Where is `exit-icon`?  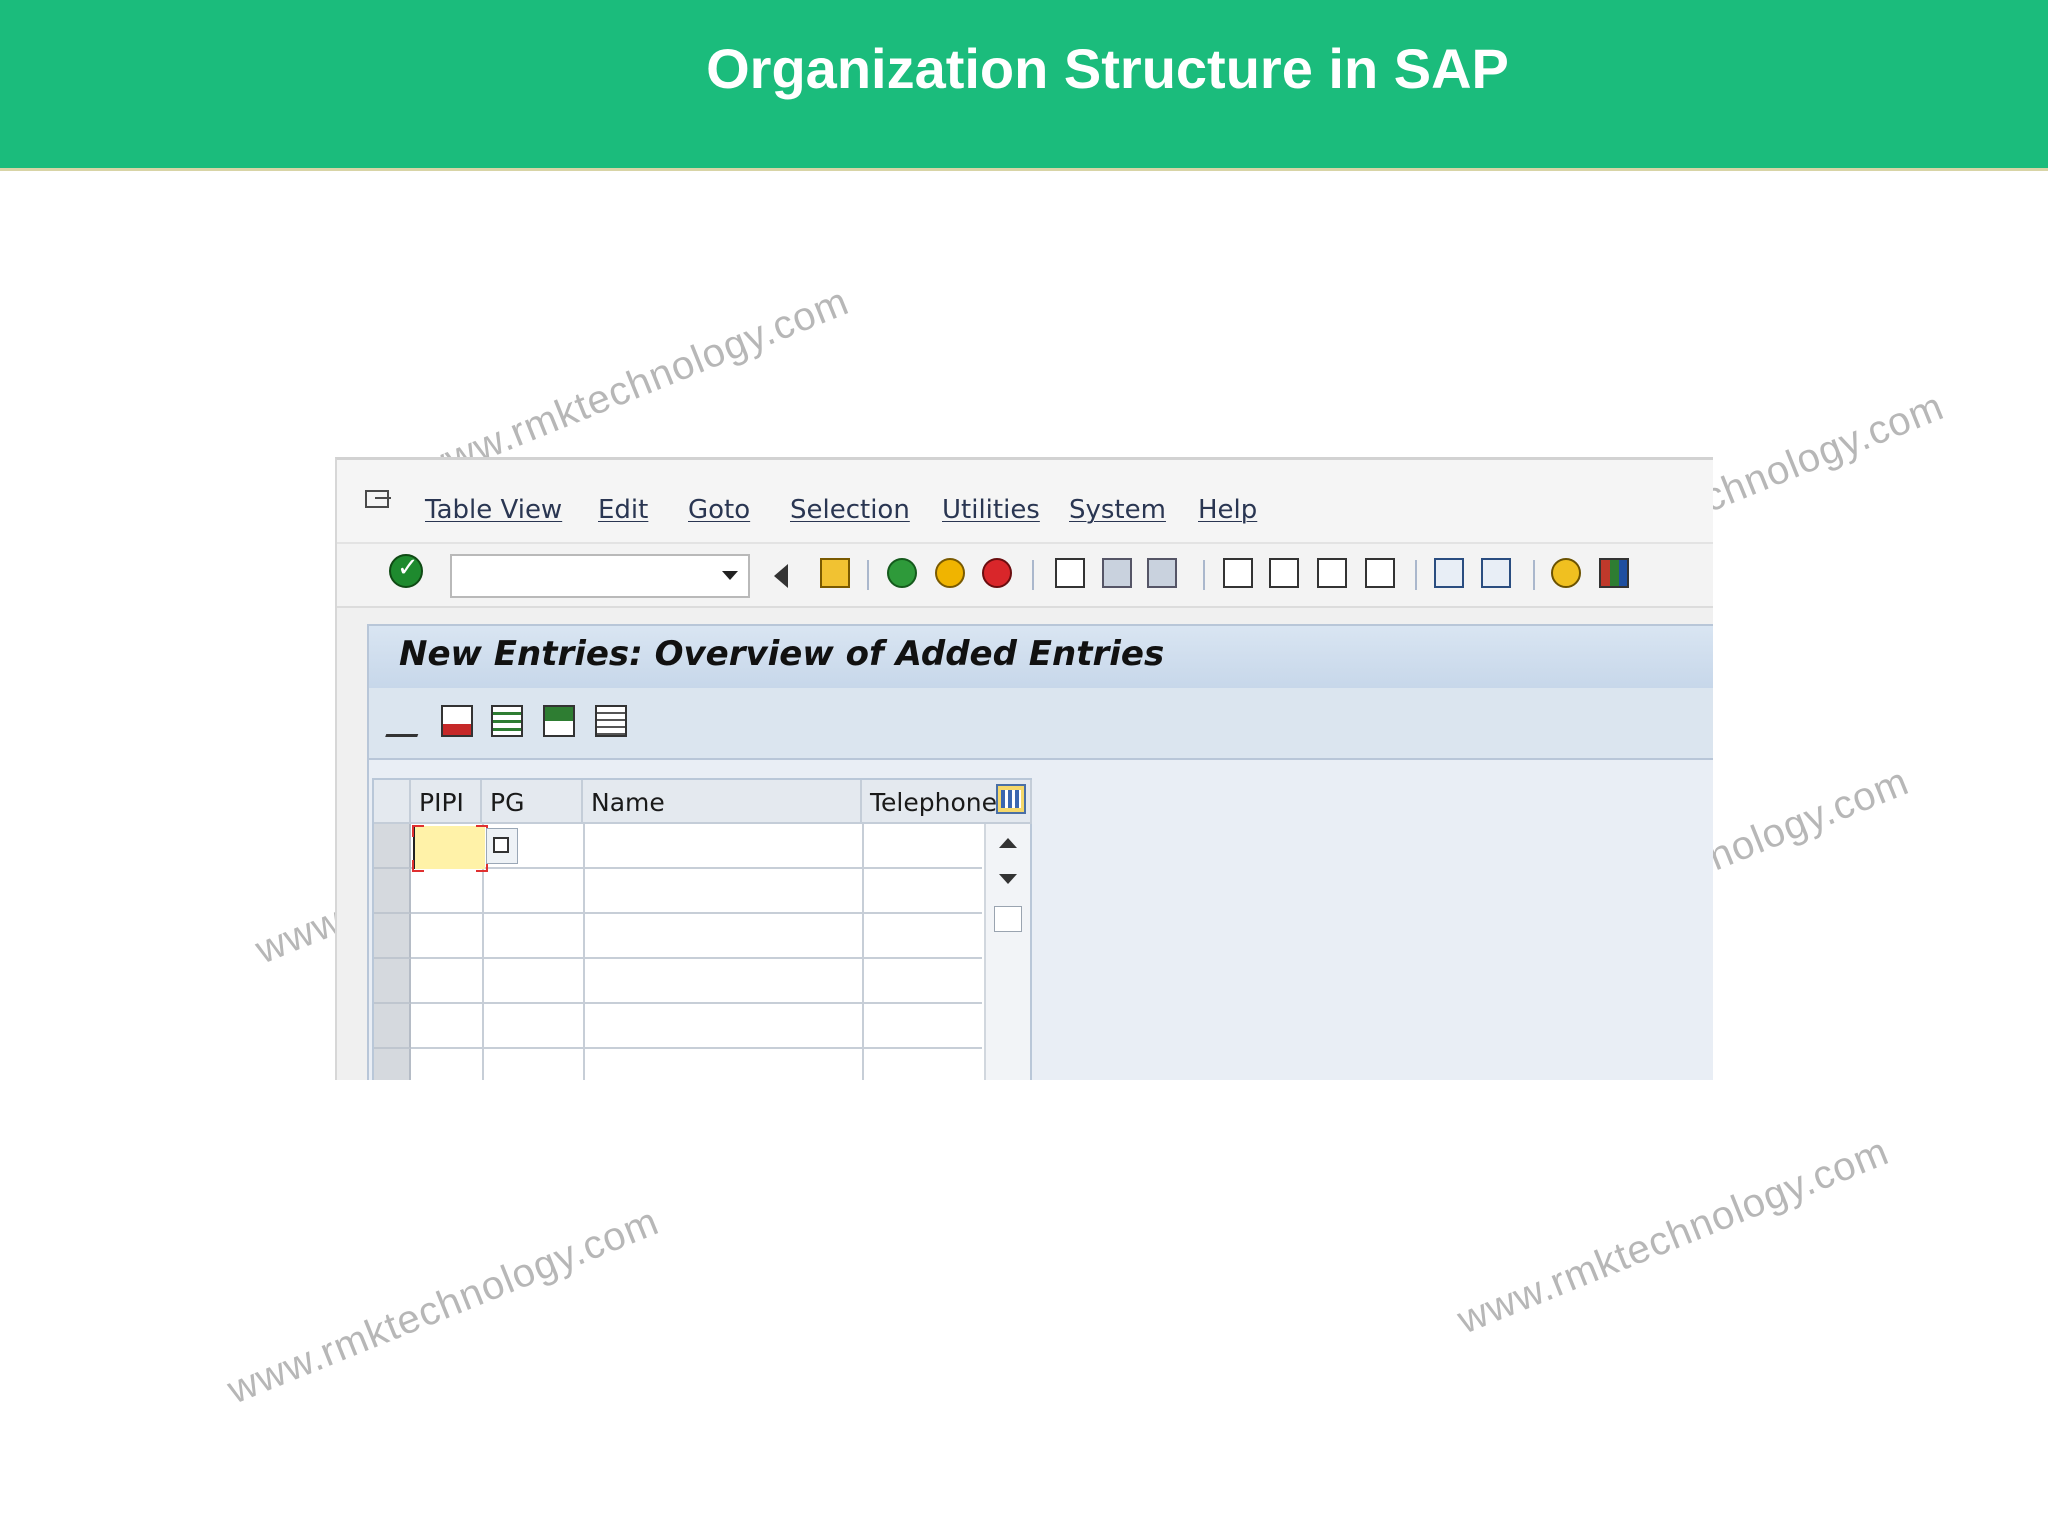
exit-icon is located at coordinates (950, 573).